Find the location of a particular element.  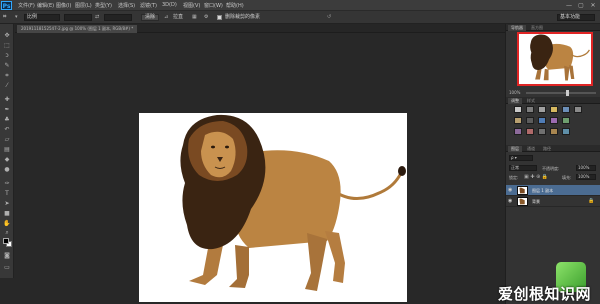

vibrance-icon is located at coordinates (566, 109).